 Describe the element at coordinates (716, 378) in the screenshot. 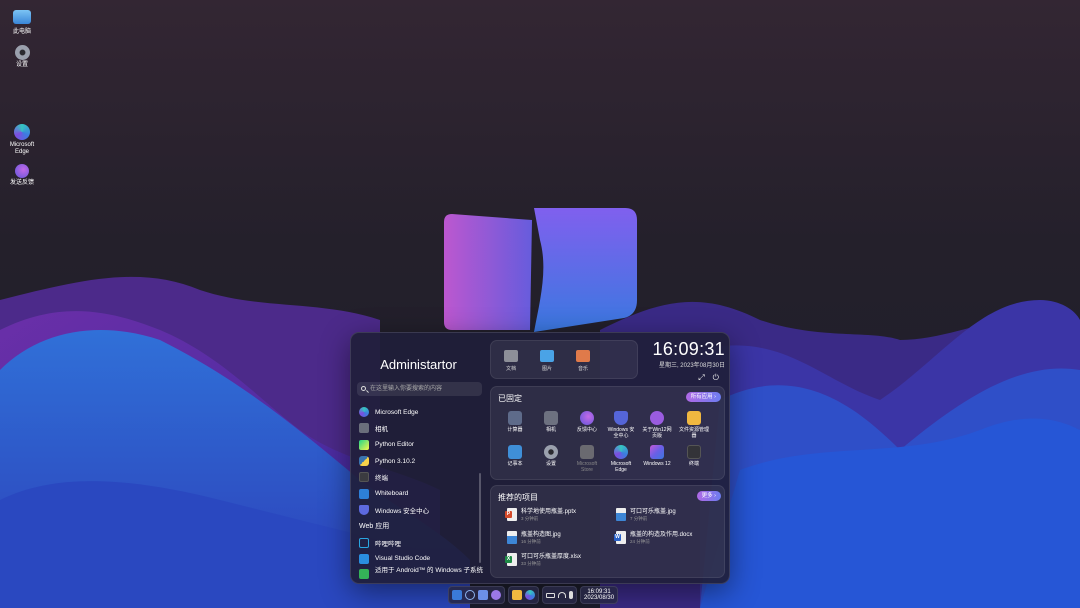

I see `power-icon: ⏻` at that location.